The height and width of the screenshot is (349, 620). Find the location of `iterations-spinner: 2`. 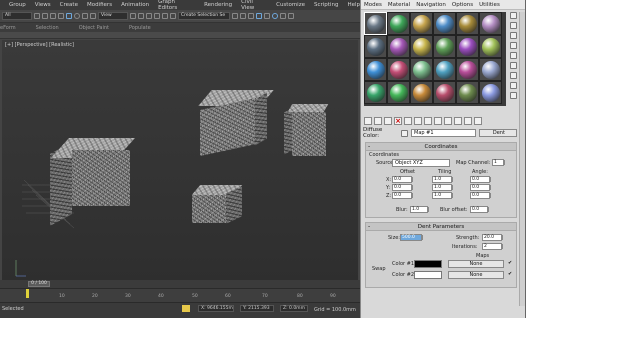

iterations-spinner: 2 is located at coordinates (492, 246).